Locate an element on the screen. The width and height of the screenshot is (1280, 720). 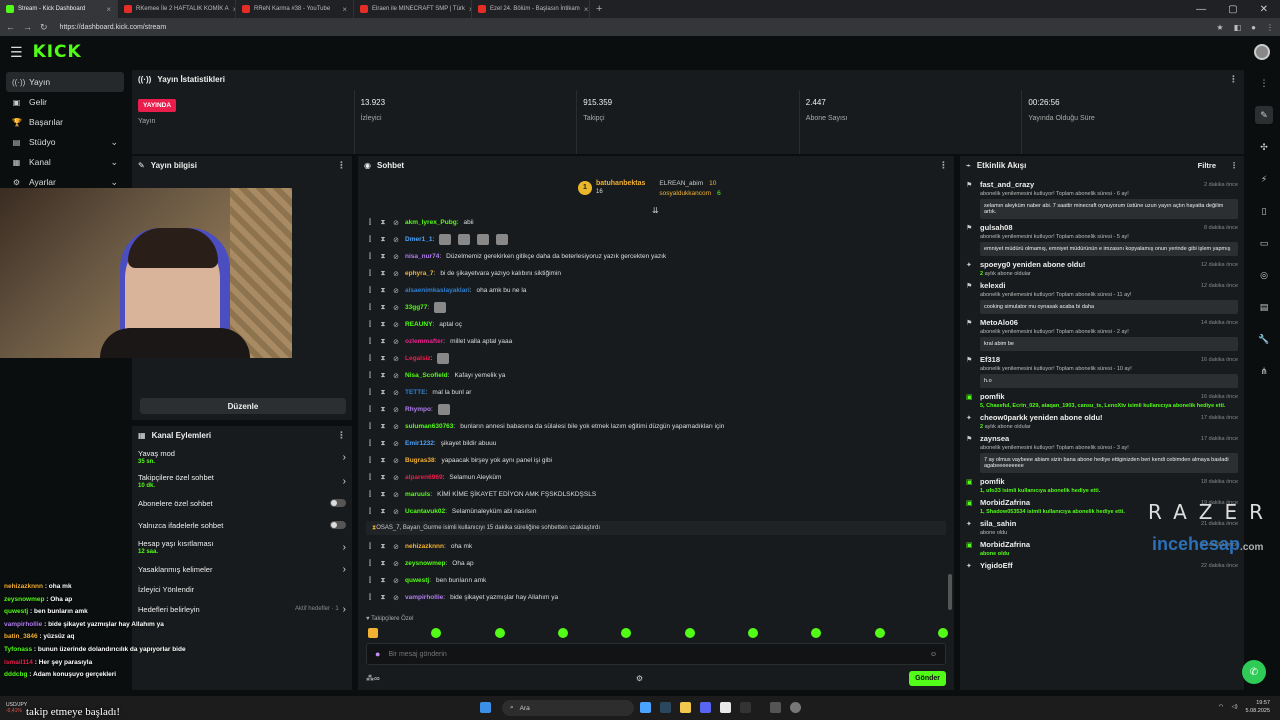
chat-message: ⫿ ⧗ ⊘ alparen6969: Selamun Aleyküm is located at coordinates (656, 477).